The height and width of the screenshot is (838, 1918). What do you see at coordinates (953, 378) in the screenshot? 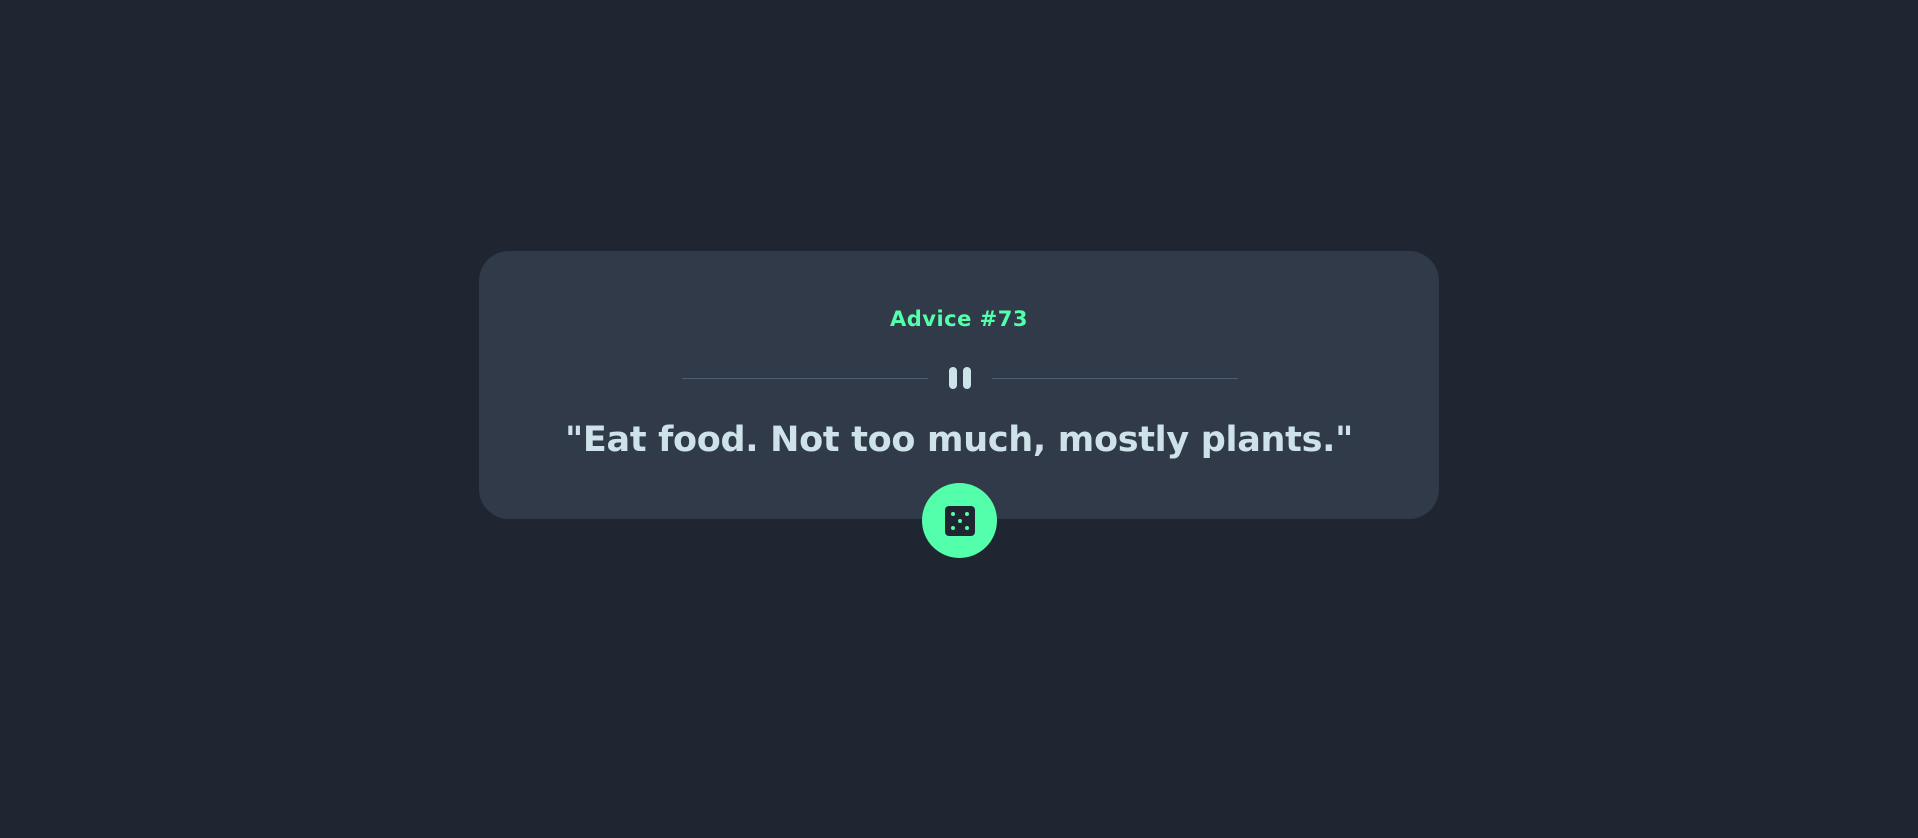
I see `pause-bar-left` at bounding box center [953, 378].